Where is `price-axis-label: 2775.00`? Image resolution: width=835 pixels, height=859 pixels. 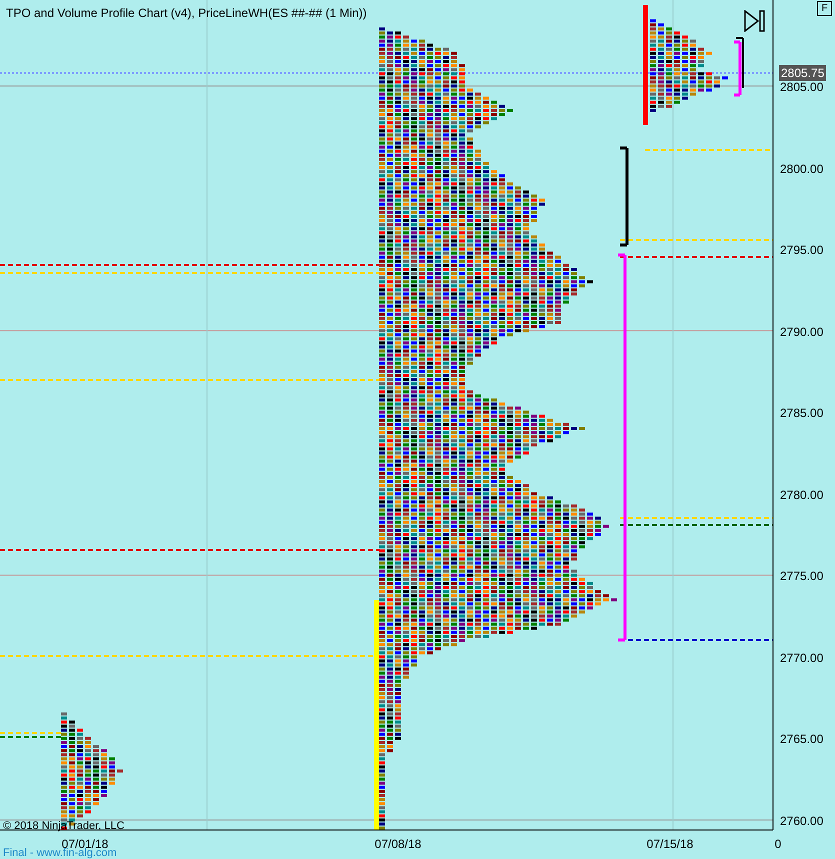 price-axis-label: 2775.00 is located at coordinates (802, 577).